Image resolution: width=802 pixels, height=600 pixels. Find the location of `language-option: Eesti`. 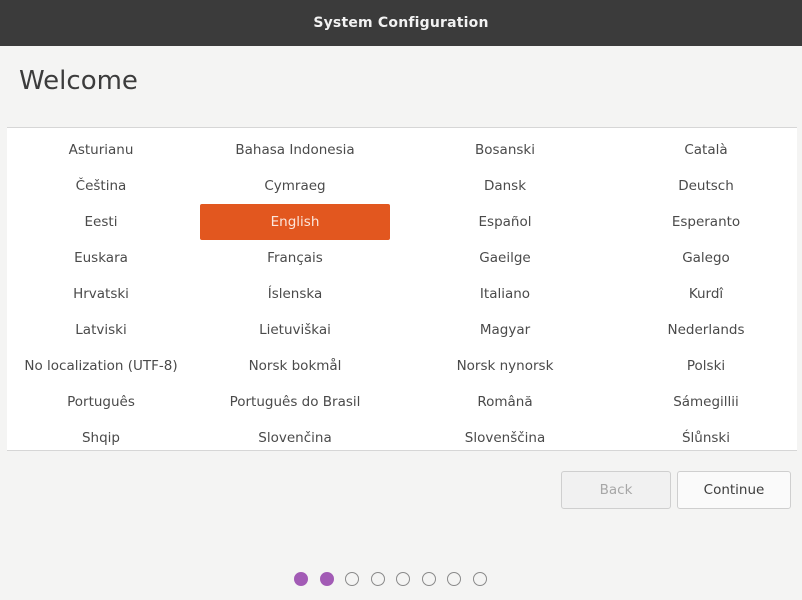

language-option: Eesti is located at coordinates (101, 222).